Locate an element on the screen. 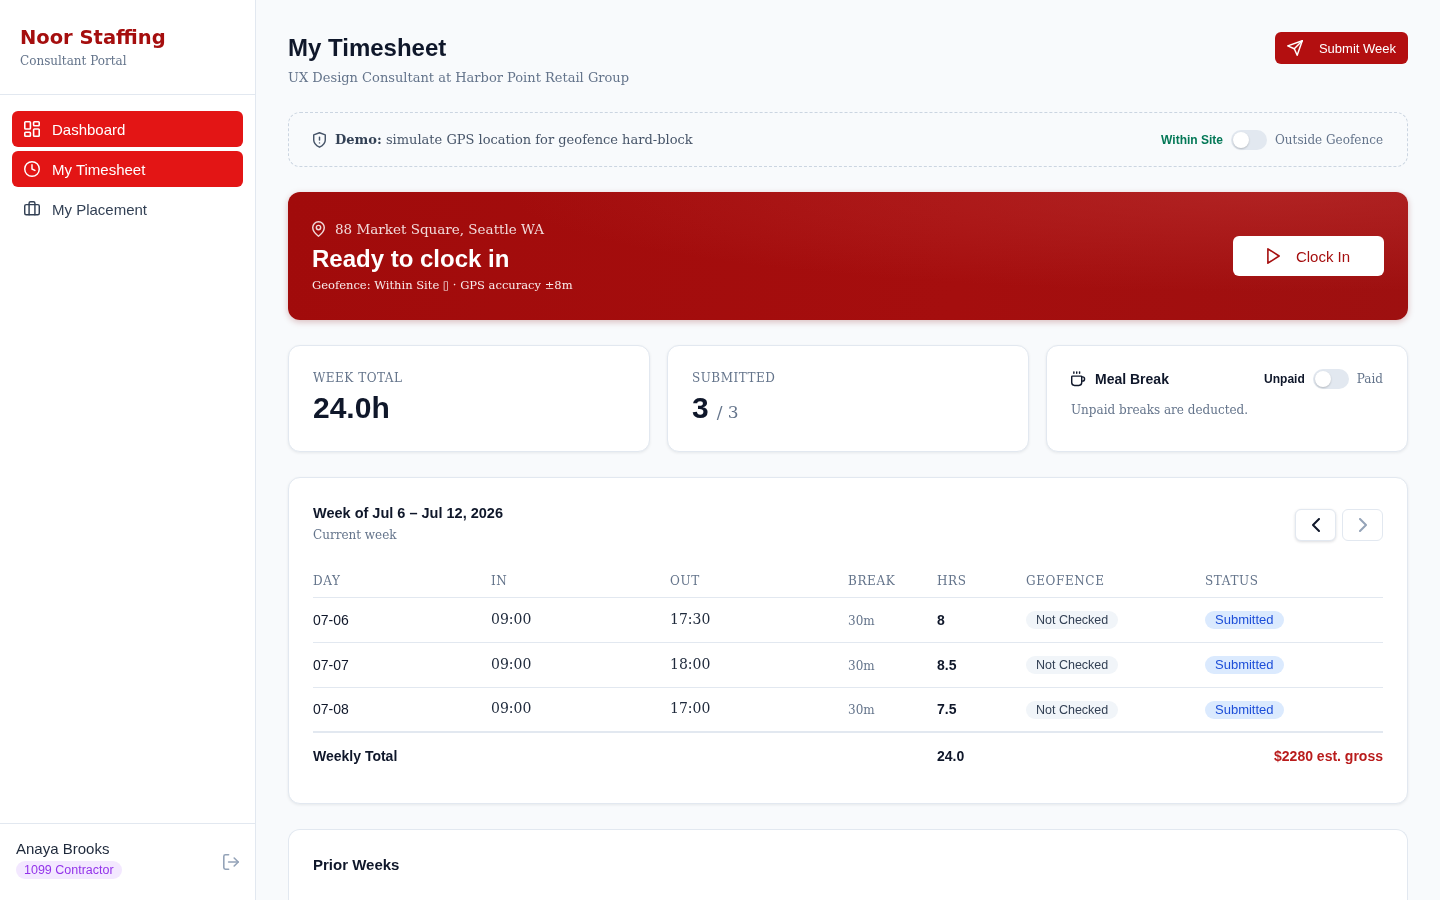 Image resolution: width=1440 pixels, height=900 pixels. shield-icon is located at coordinates (319, 139).